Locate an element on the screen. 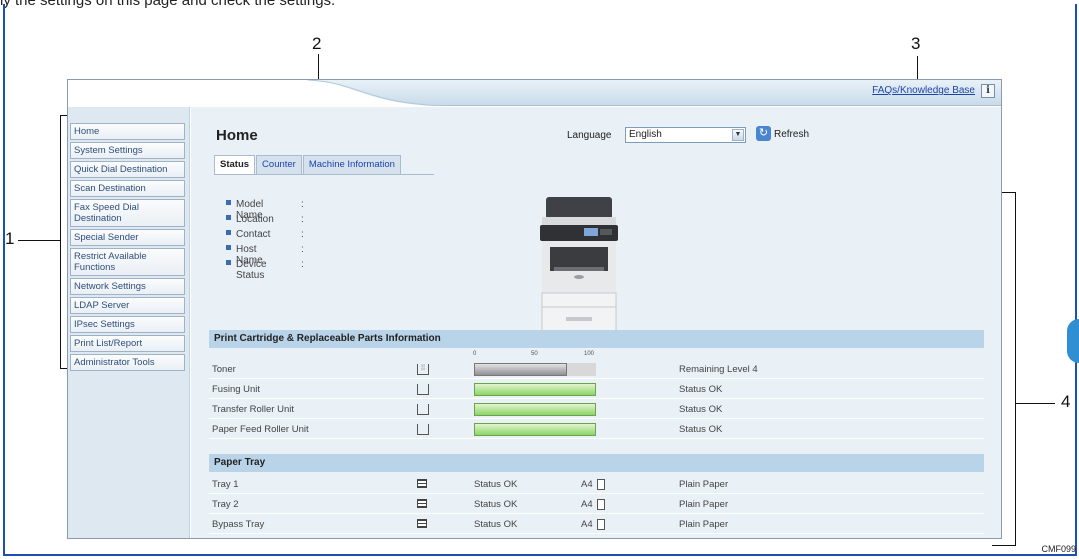 Image resolution: width=1079 pixels, height=559 pixels. table-row: Bypass Tray Status OK A4 Plain Paper is located at coordinates (596, 524).